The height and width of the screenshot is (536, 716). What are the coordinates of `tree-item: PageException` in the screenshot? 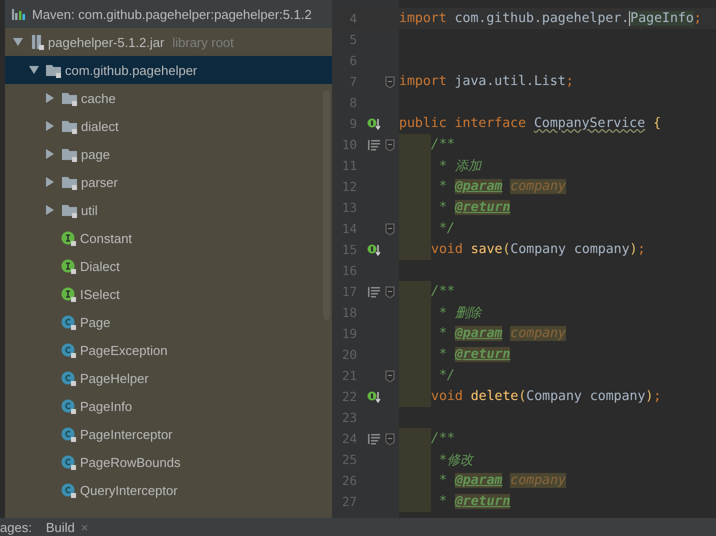 It's located at (168, 350).